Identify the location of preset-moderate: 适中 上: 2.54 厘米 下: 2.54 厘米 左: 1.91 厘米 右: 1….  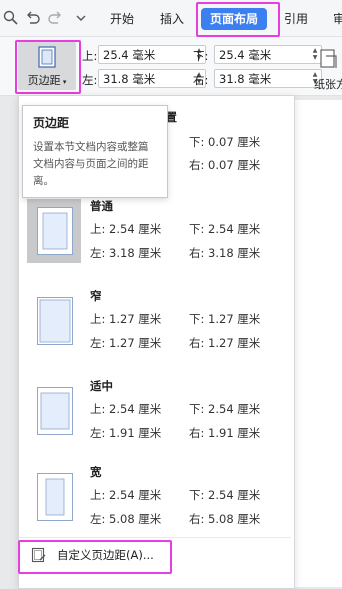
(156, 420).